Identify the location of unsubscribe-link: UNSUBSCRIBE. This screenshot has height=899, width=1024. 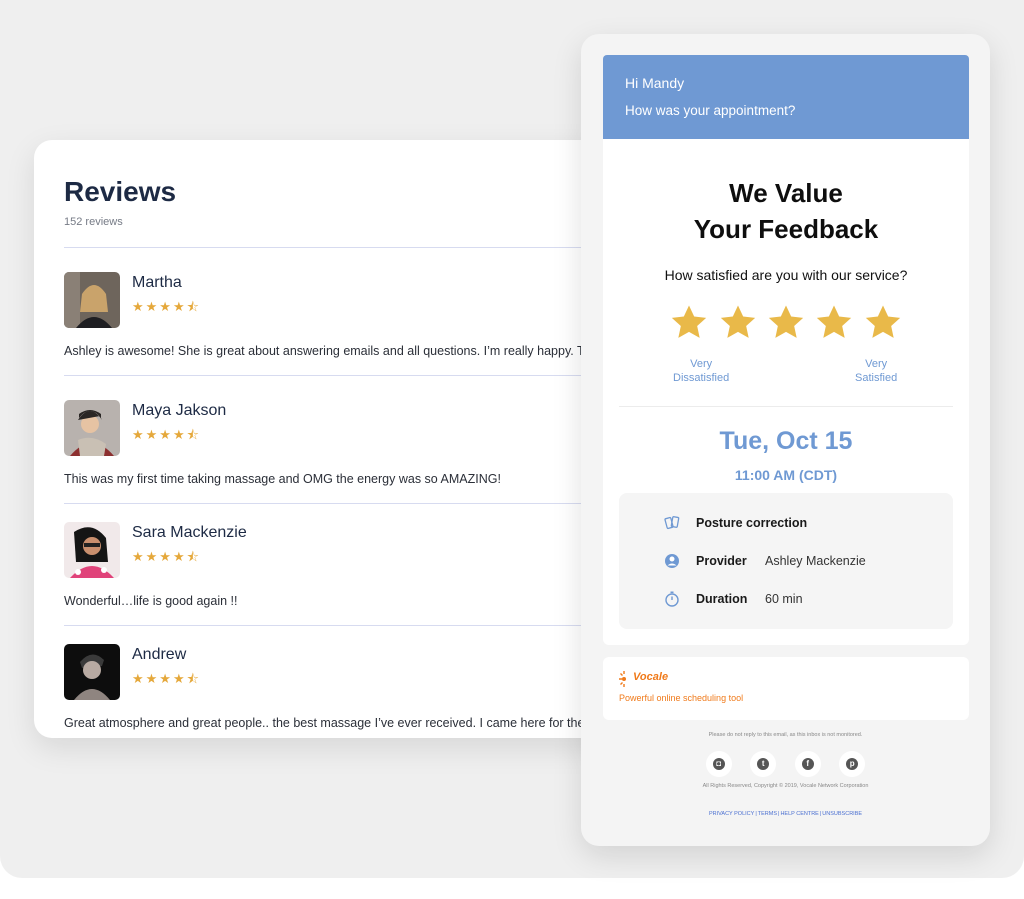
(842, 814).